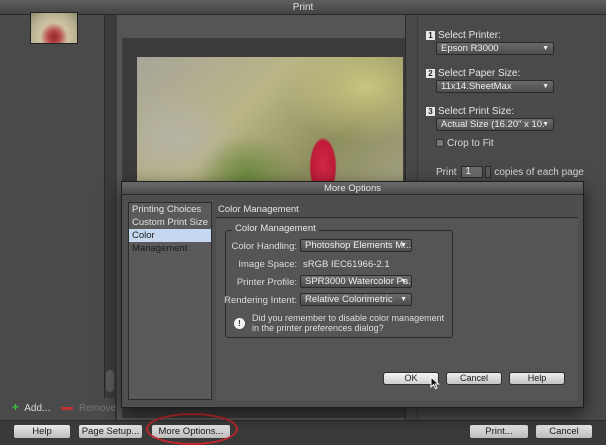 The height and width of the screenshot is (445, 606). Describe the element at coordinates (275, 228) in the screenshot. I see `group-legend: Color Management` at that location.